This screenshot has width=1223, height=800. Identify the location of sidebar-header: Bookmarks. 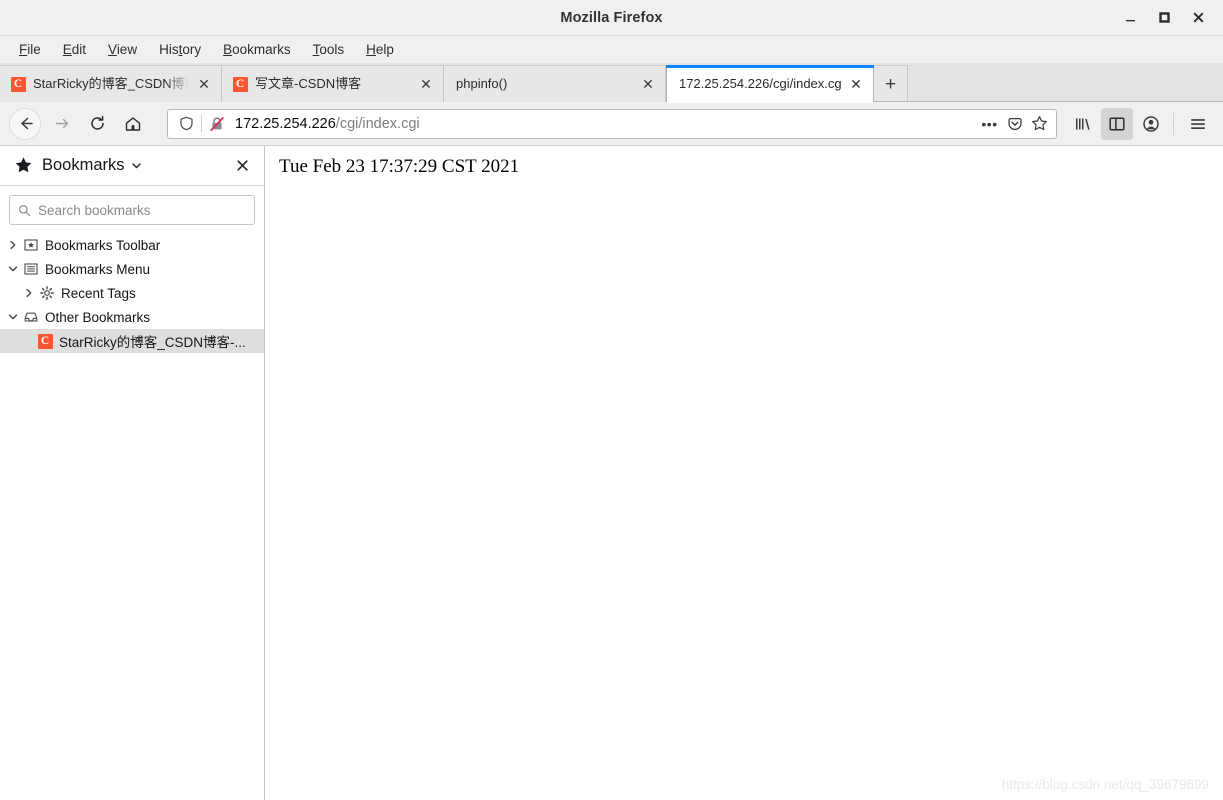
(132, 166).